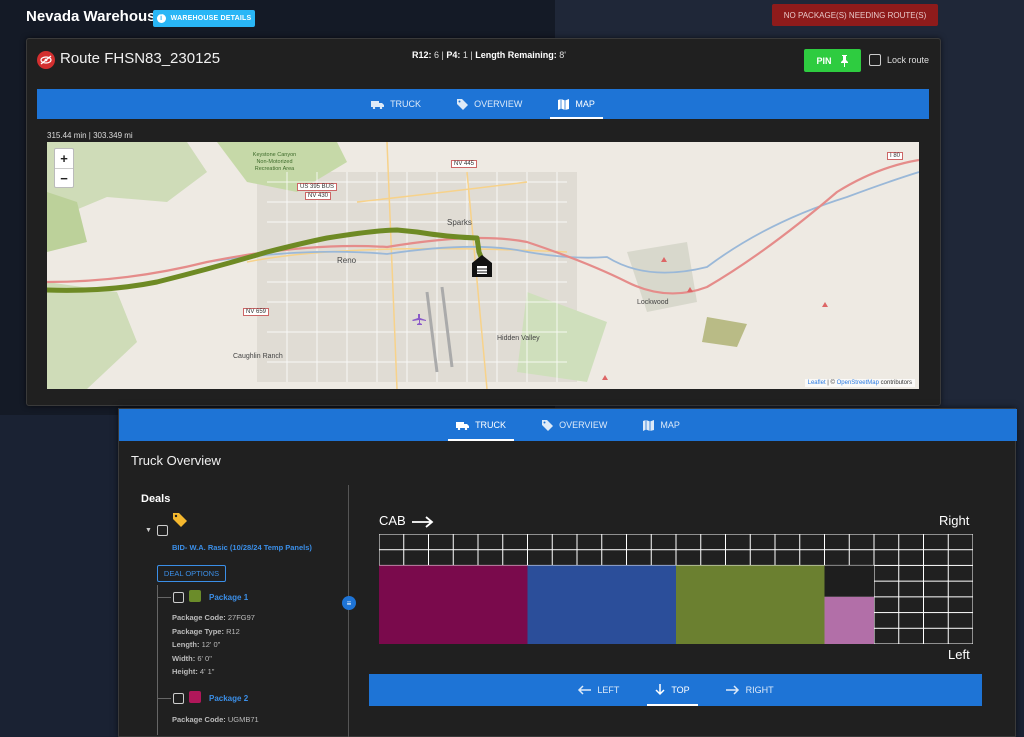 This screenshot has width=1024, height=737. Describe the element at coordinates (673, 690) in the screenshot. I see `view-top-tab: TOP` at that location.